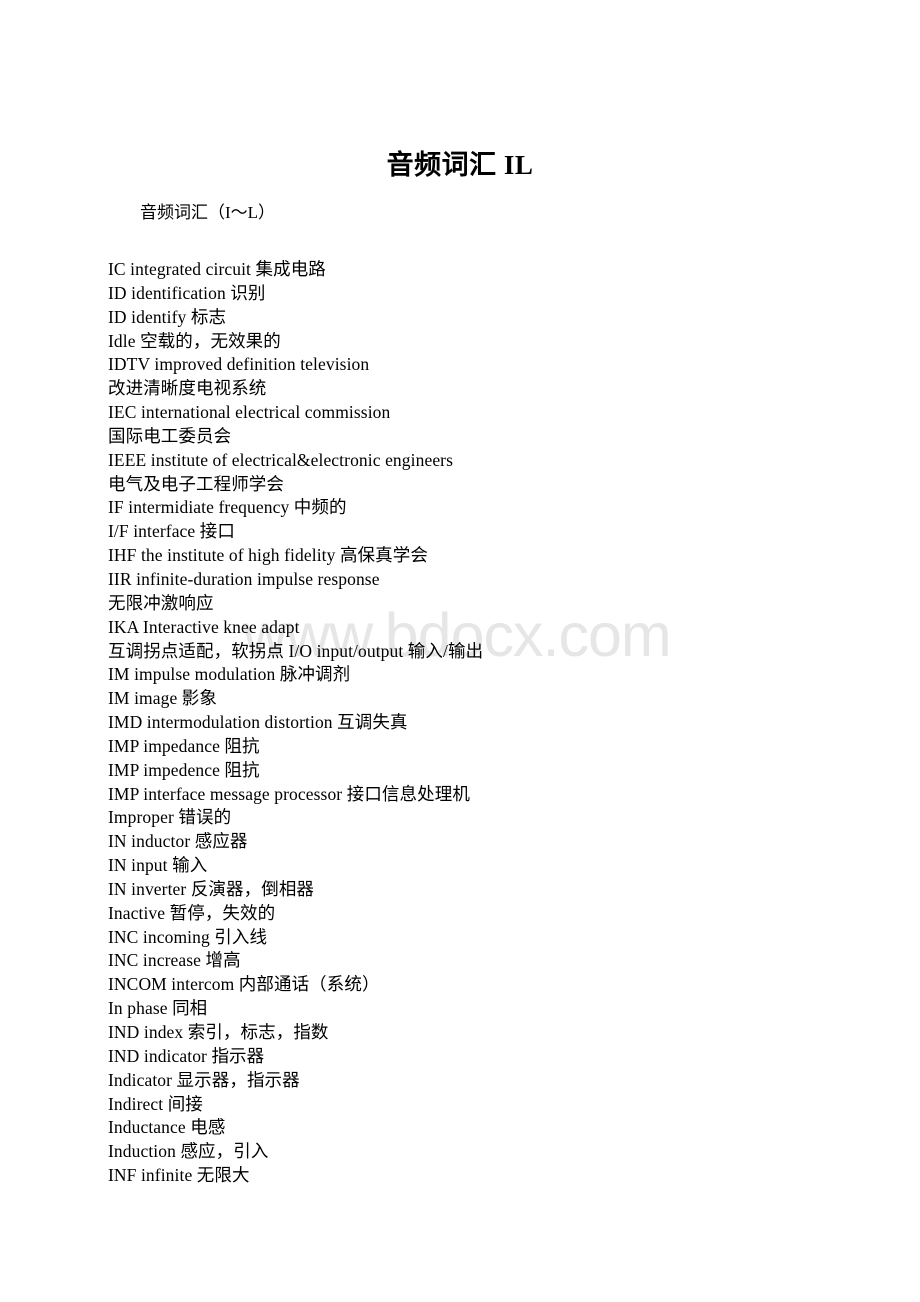  What do you see at coordinates (244, 578) in the screenshot?
I see `glossary-line: IIR infinite-duration impulse response` at bounding box center [244, 578].